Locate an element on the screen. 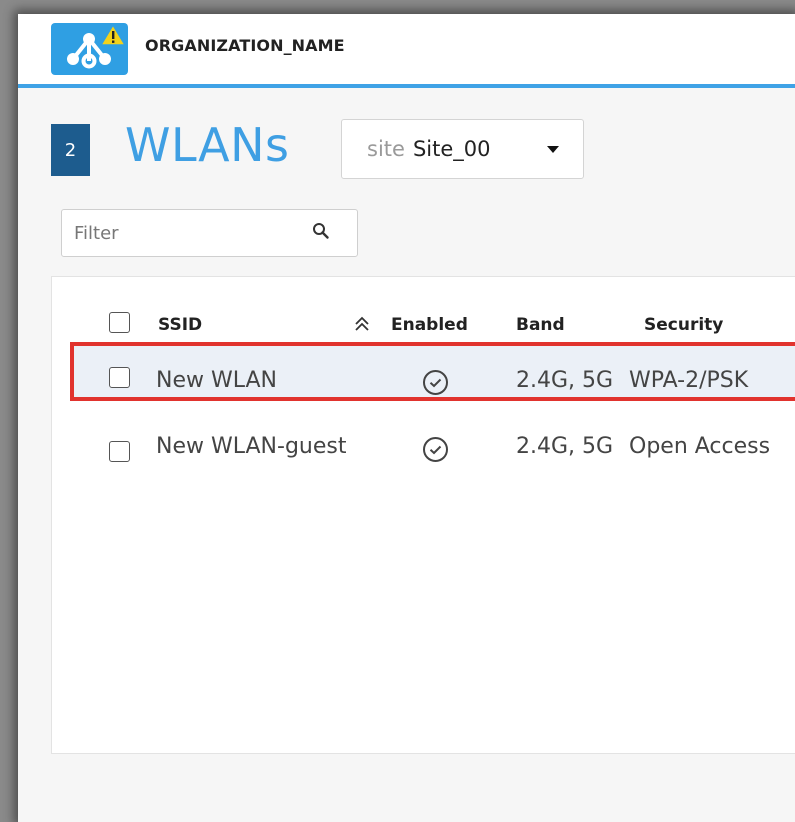 This screenshot has width=795, height=822. page-title: WLANs is located at coordinates (207, 145).